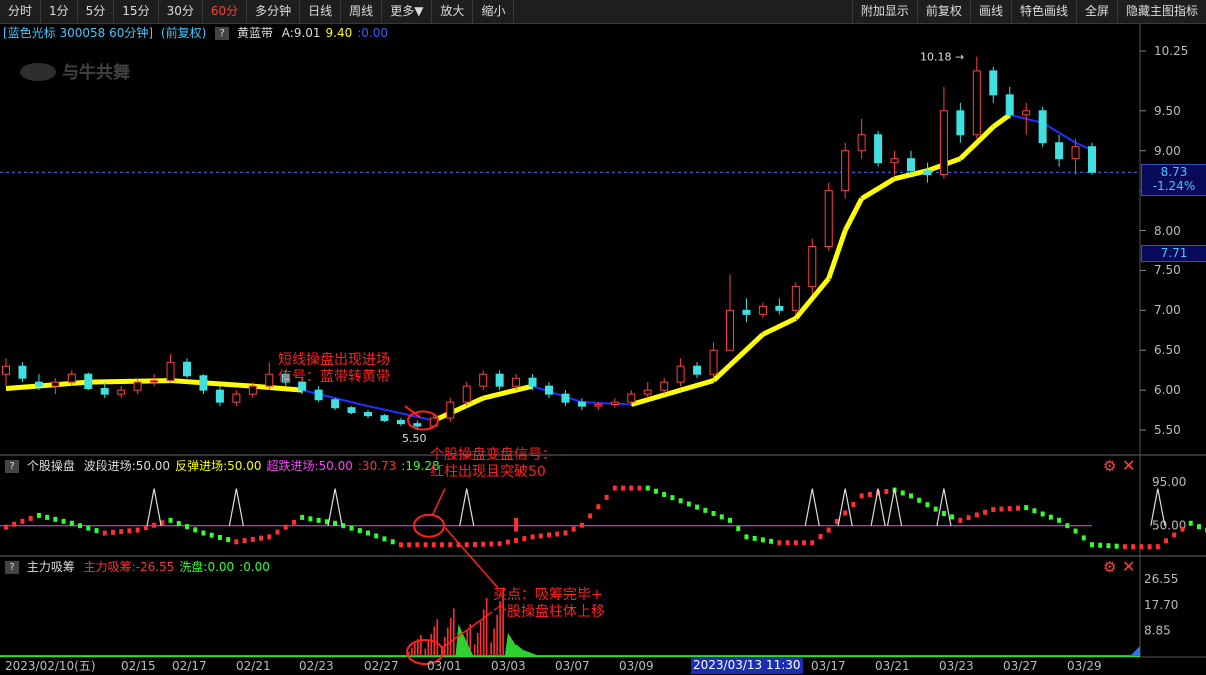  Describe the element at coordinates (423, 420) in the screenshot. I see `highlight-circle` at that location.